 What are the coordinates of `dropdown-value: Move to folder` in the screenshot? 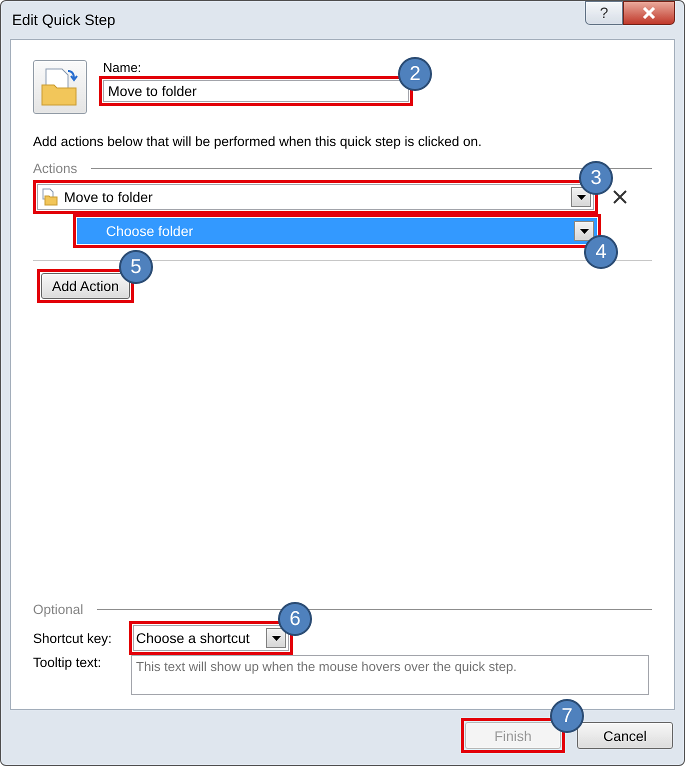 It's located at (109, 197).